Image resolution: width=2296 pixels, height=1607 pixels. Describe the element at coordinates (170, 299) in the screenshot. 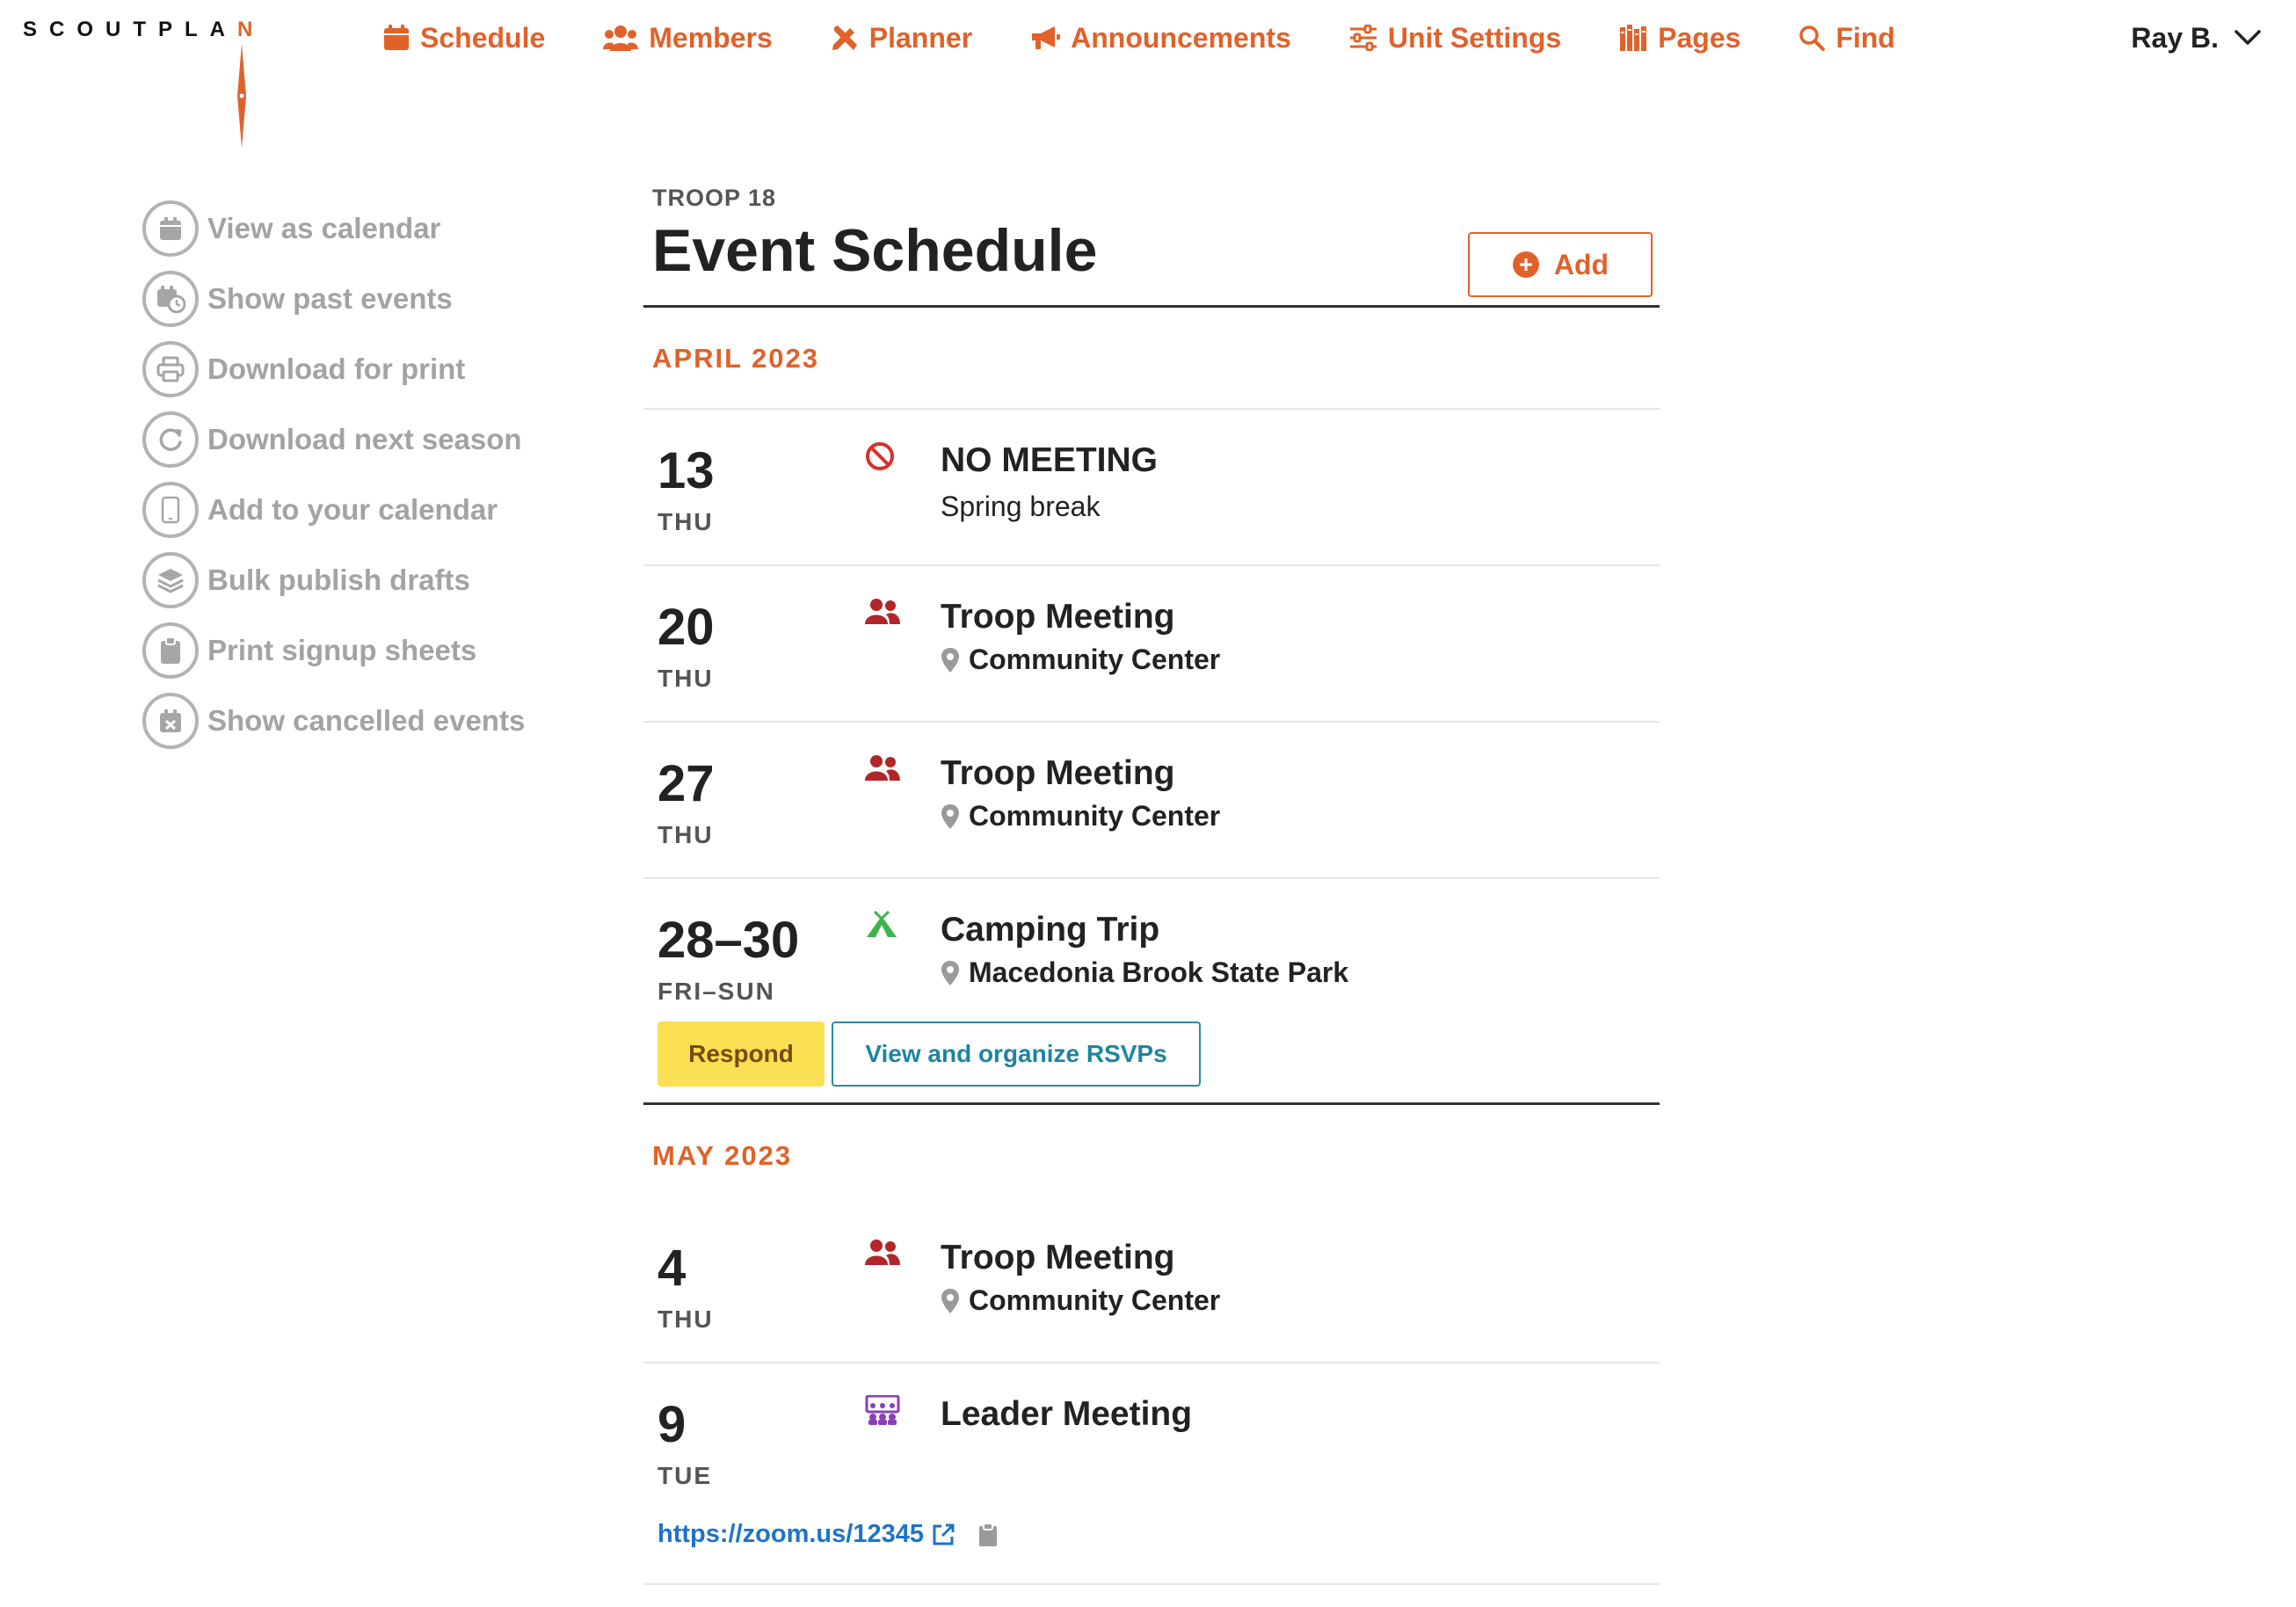

I see `calendar-clock-icon` at that location.